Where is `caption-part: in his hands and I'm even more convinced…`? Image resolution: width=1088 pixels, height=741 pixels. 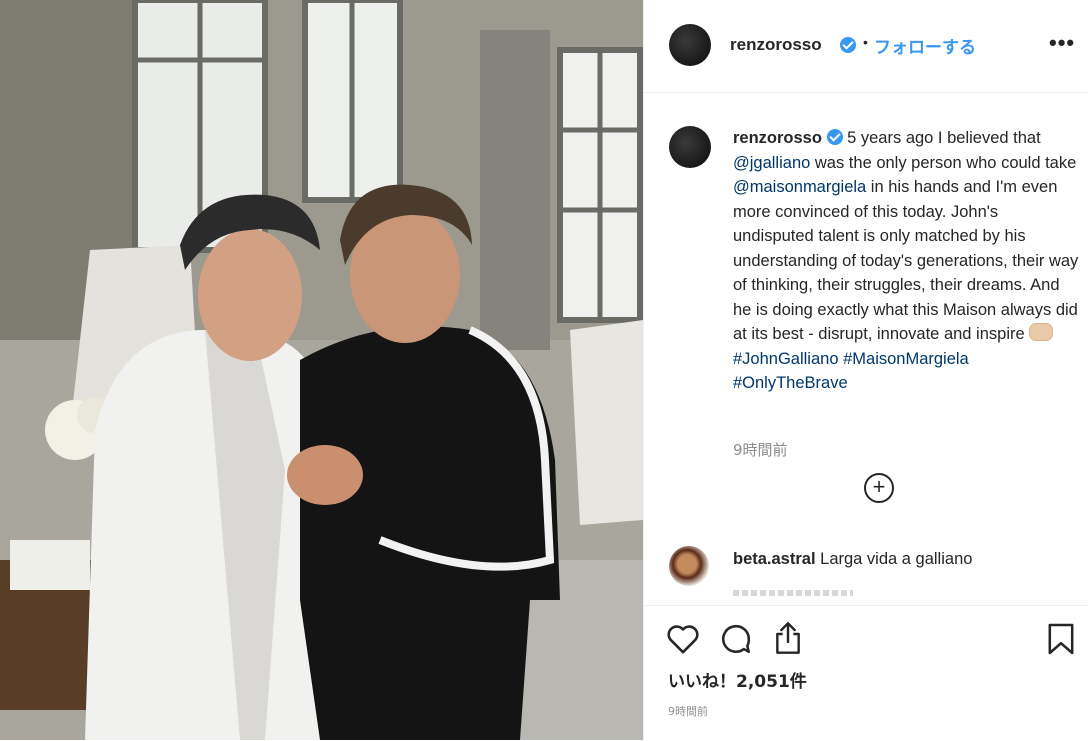
caption-part: in his hands and I'm even more convinced… is located at coordinates (906, 260).